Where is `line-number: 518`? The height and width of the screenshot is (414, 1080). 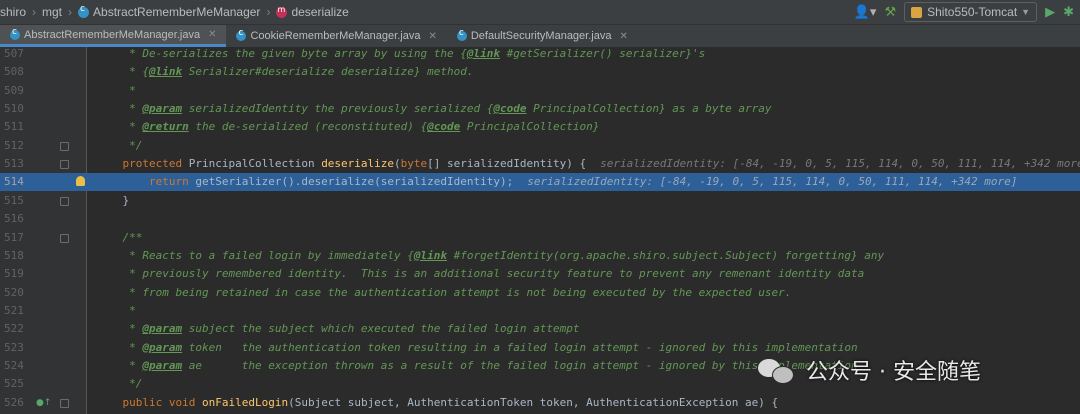 line-number: 518 is located at coordinates (14, 255).